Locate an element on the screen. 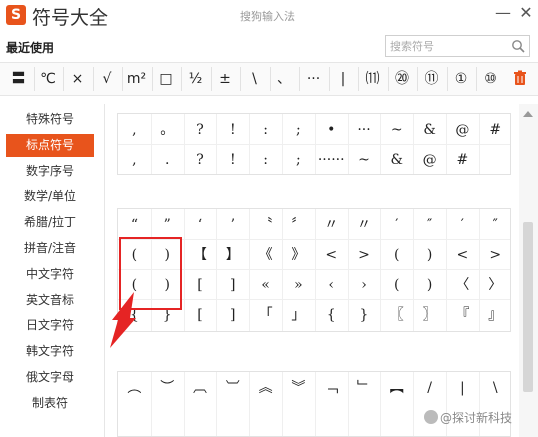 This screenshot has height=437, width=538. symbol-cell: { is located at coordinates (331, 315).